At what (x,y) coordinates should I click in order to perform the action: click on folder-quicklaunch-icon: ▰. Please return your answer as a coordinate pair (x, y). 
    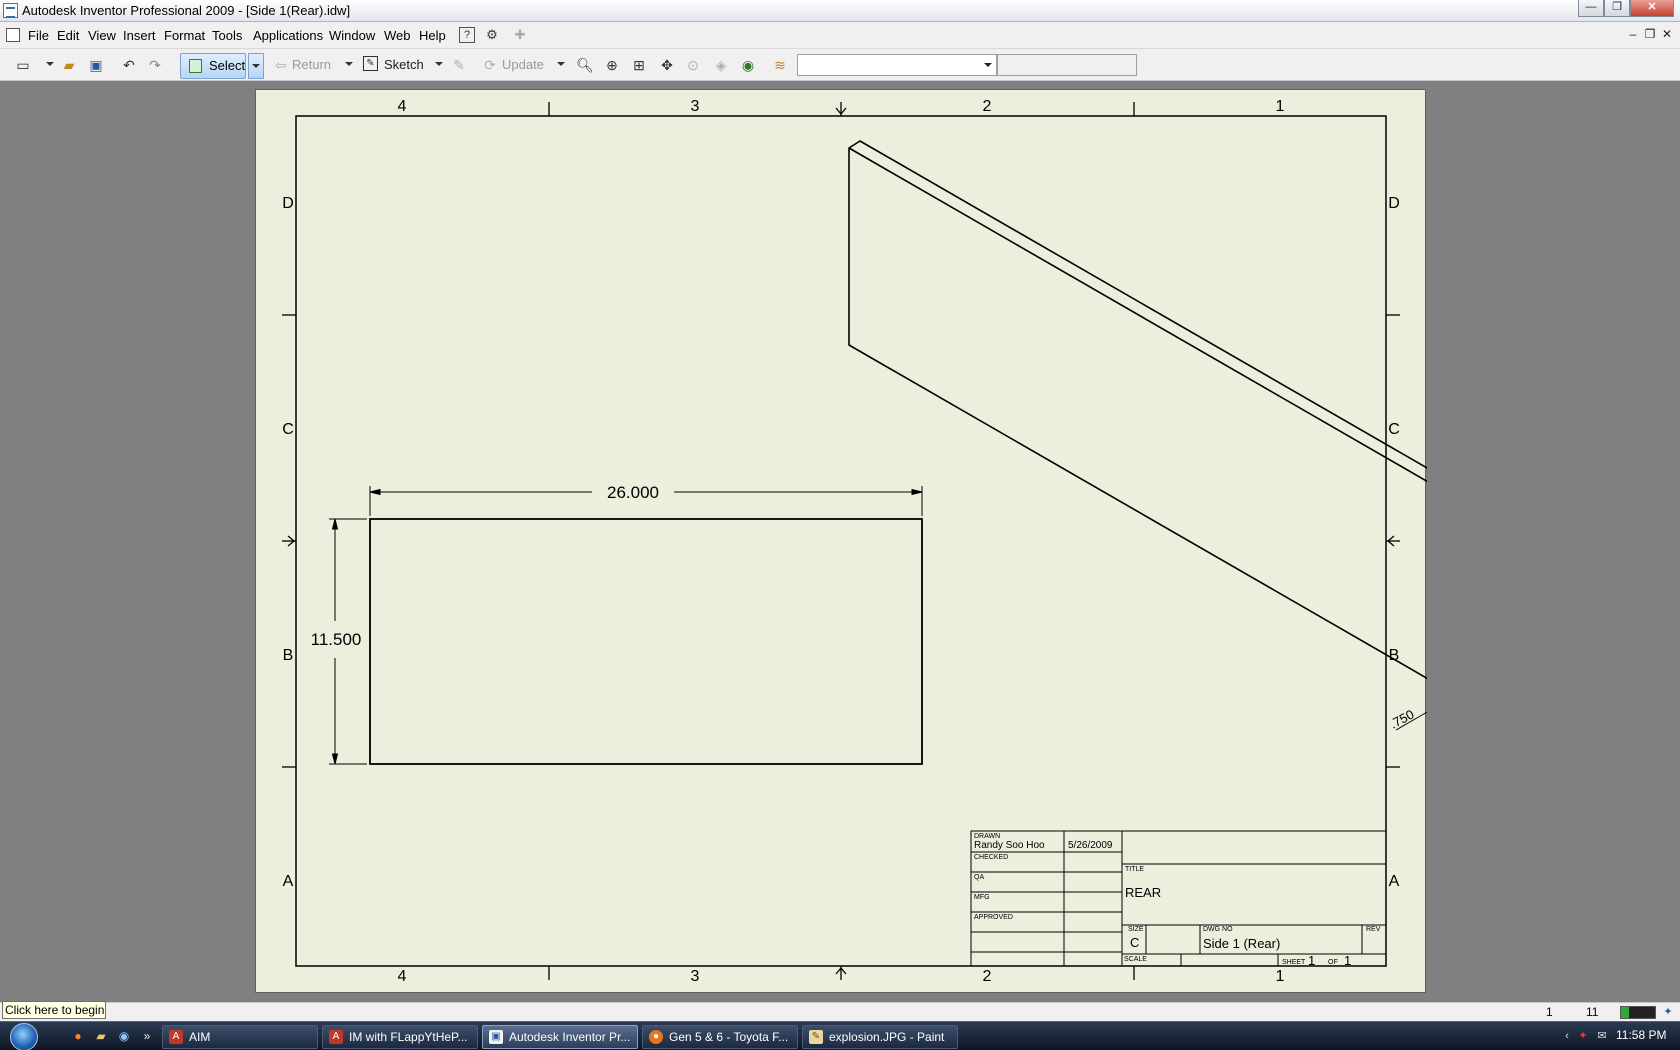
    Looking at the image, I should click on (101, 1036).